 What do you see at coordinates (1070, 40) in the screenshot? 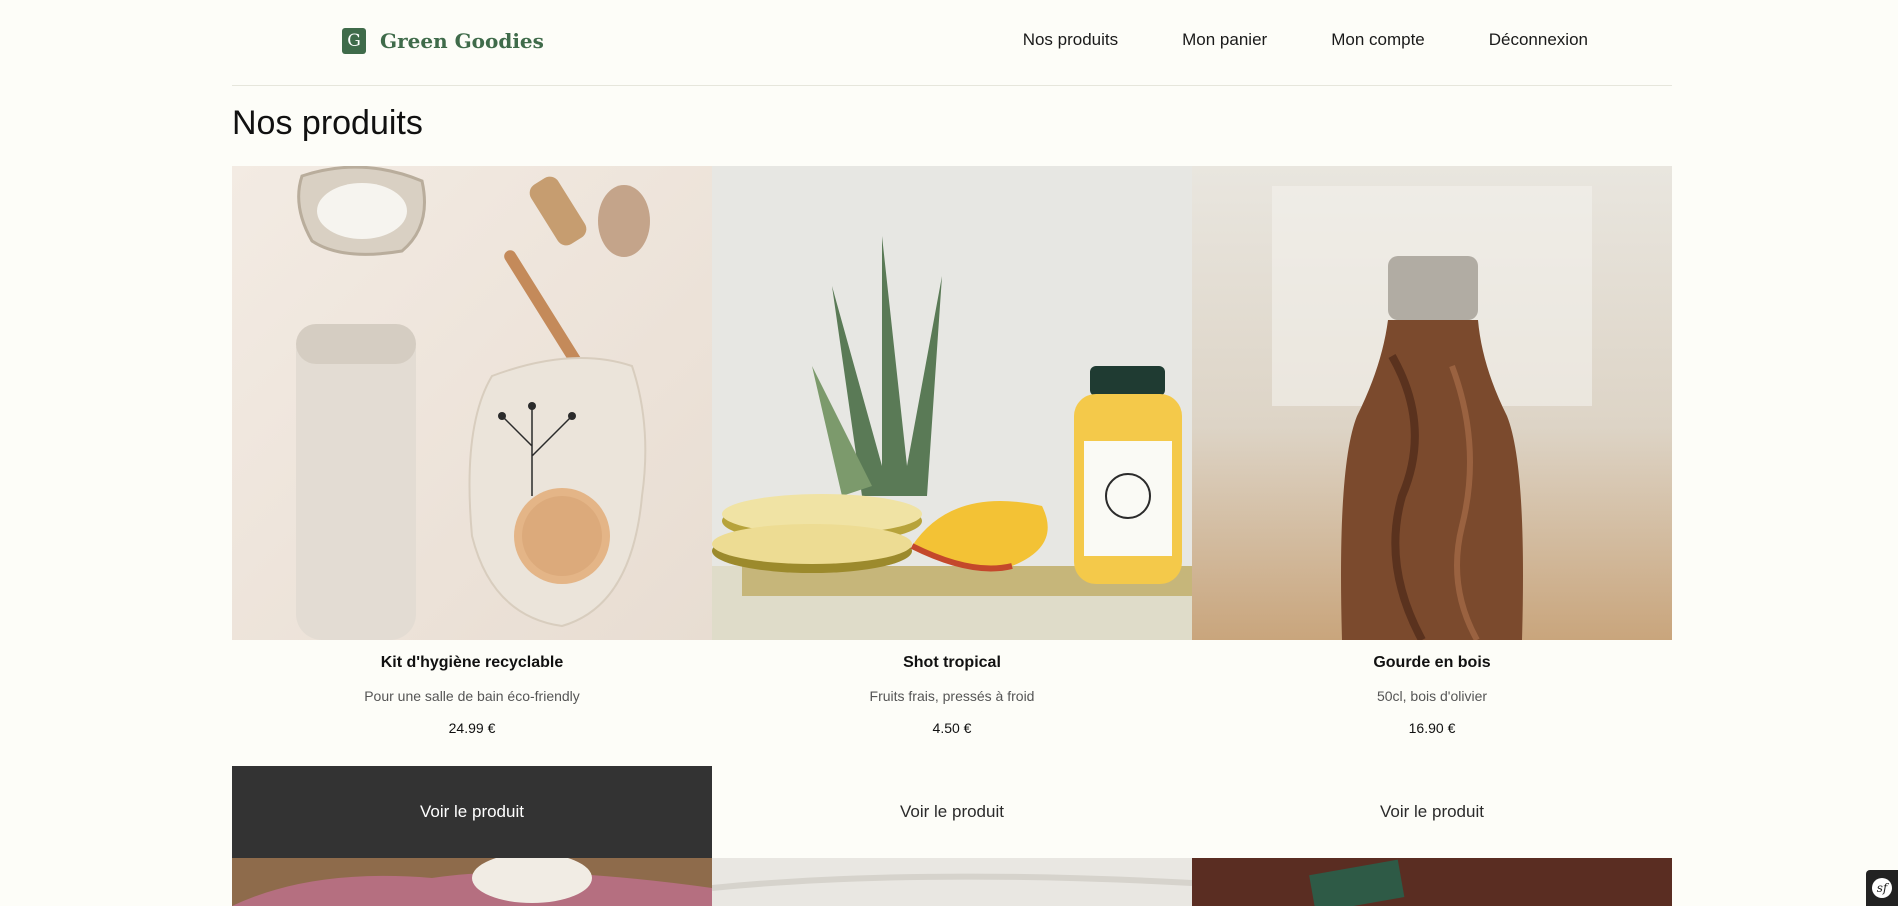
I see `nav-nos-produits: Nos produits` at bounding box center [1070, 40].